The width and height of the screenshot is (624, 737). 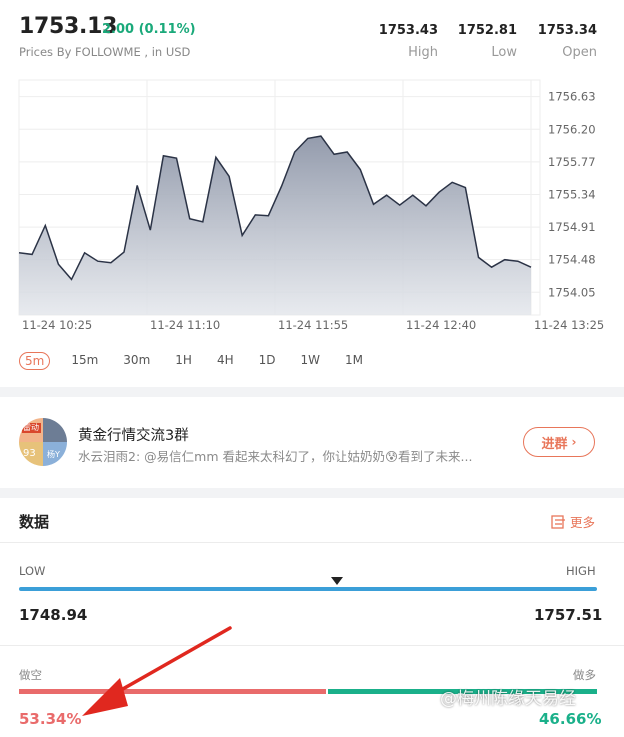 I want to click on x-tick-label: 11-24 11:55, so click(x=313, y=325).